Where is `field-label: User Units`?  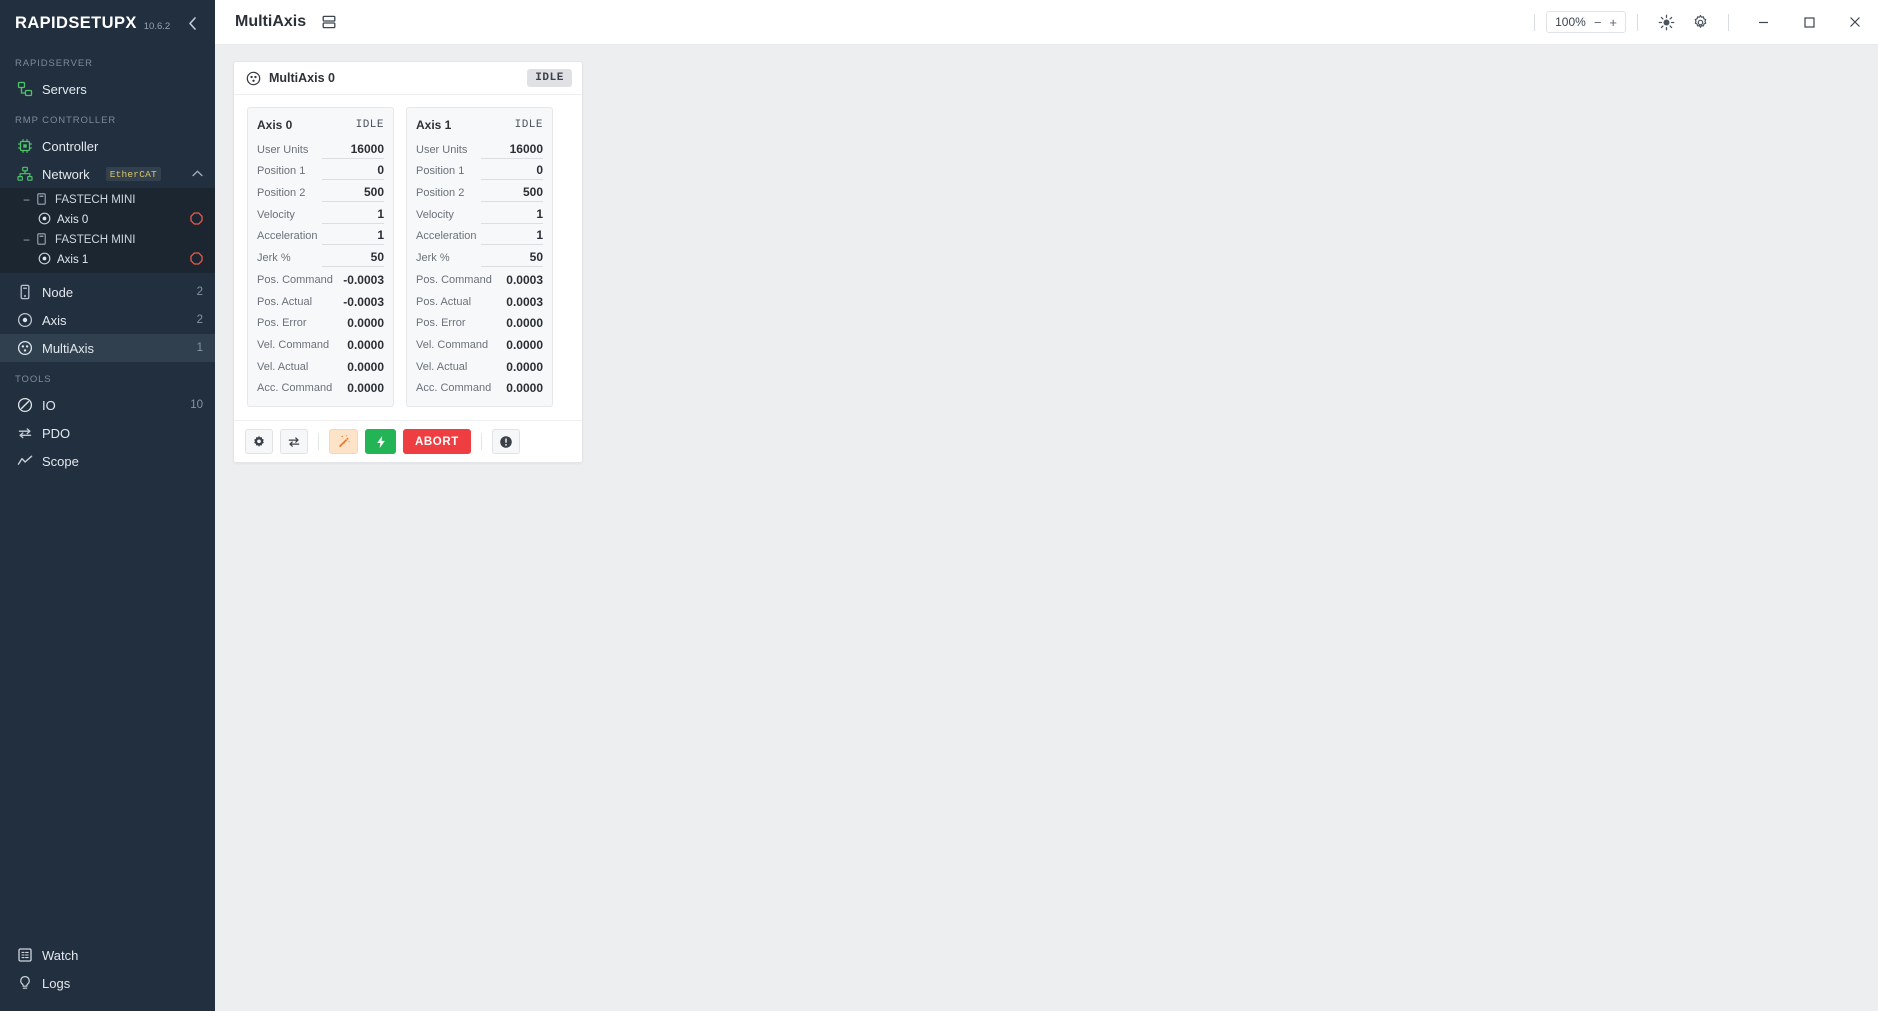 field-label: User Units is located at coordinates (283, 149).